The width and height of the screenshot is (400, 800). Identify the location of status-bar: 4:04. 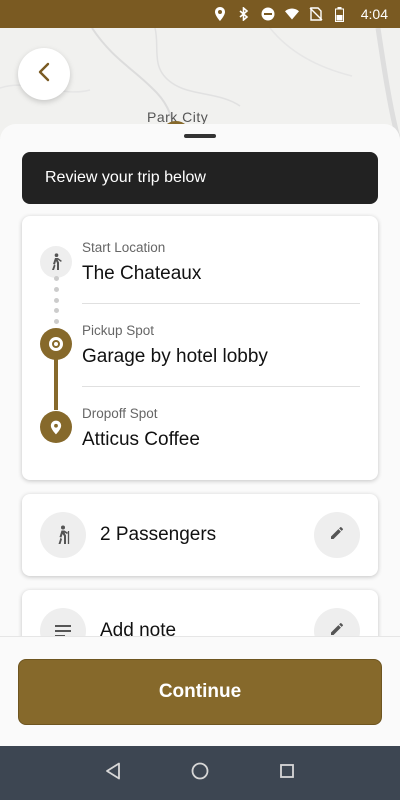
(200, 14).